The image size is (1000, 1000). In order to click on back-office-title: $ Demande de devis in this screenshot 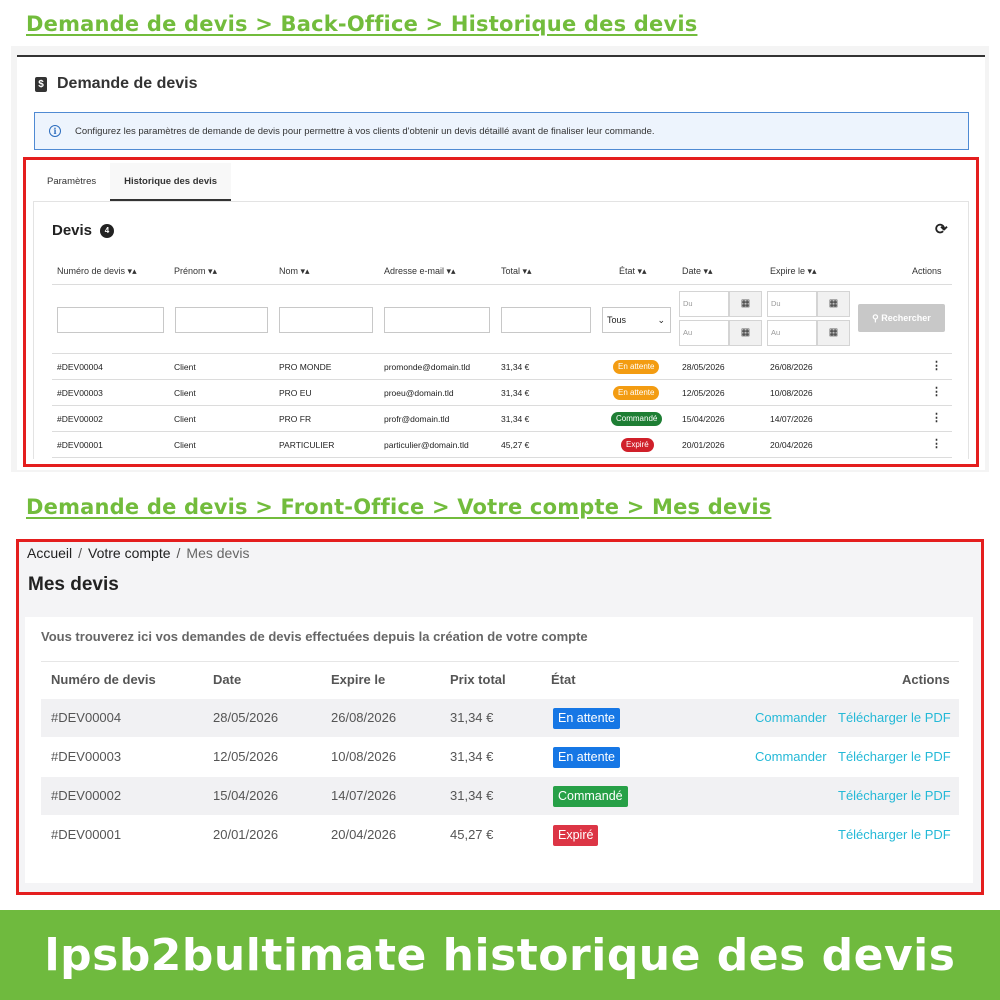, I will do `click(116, 84)`.